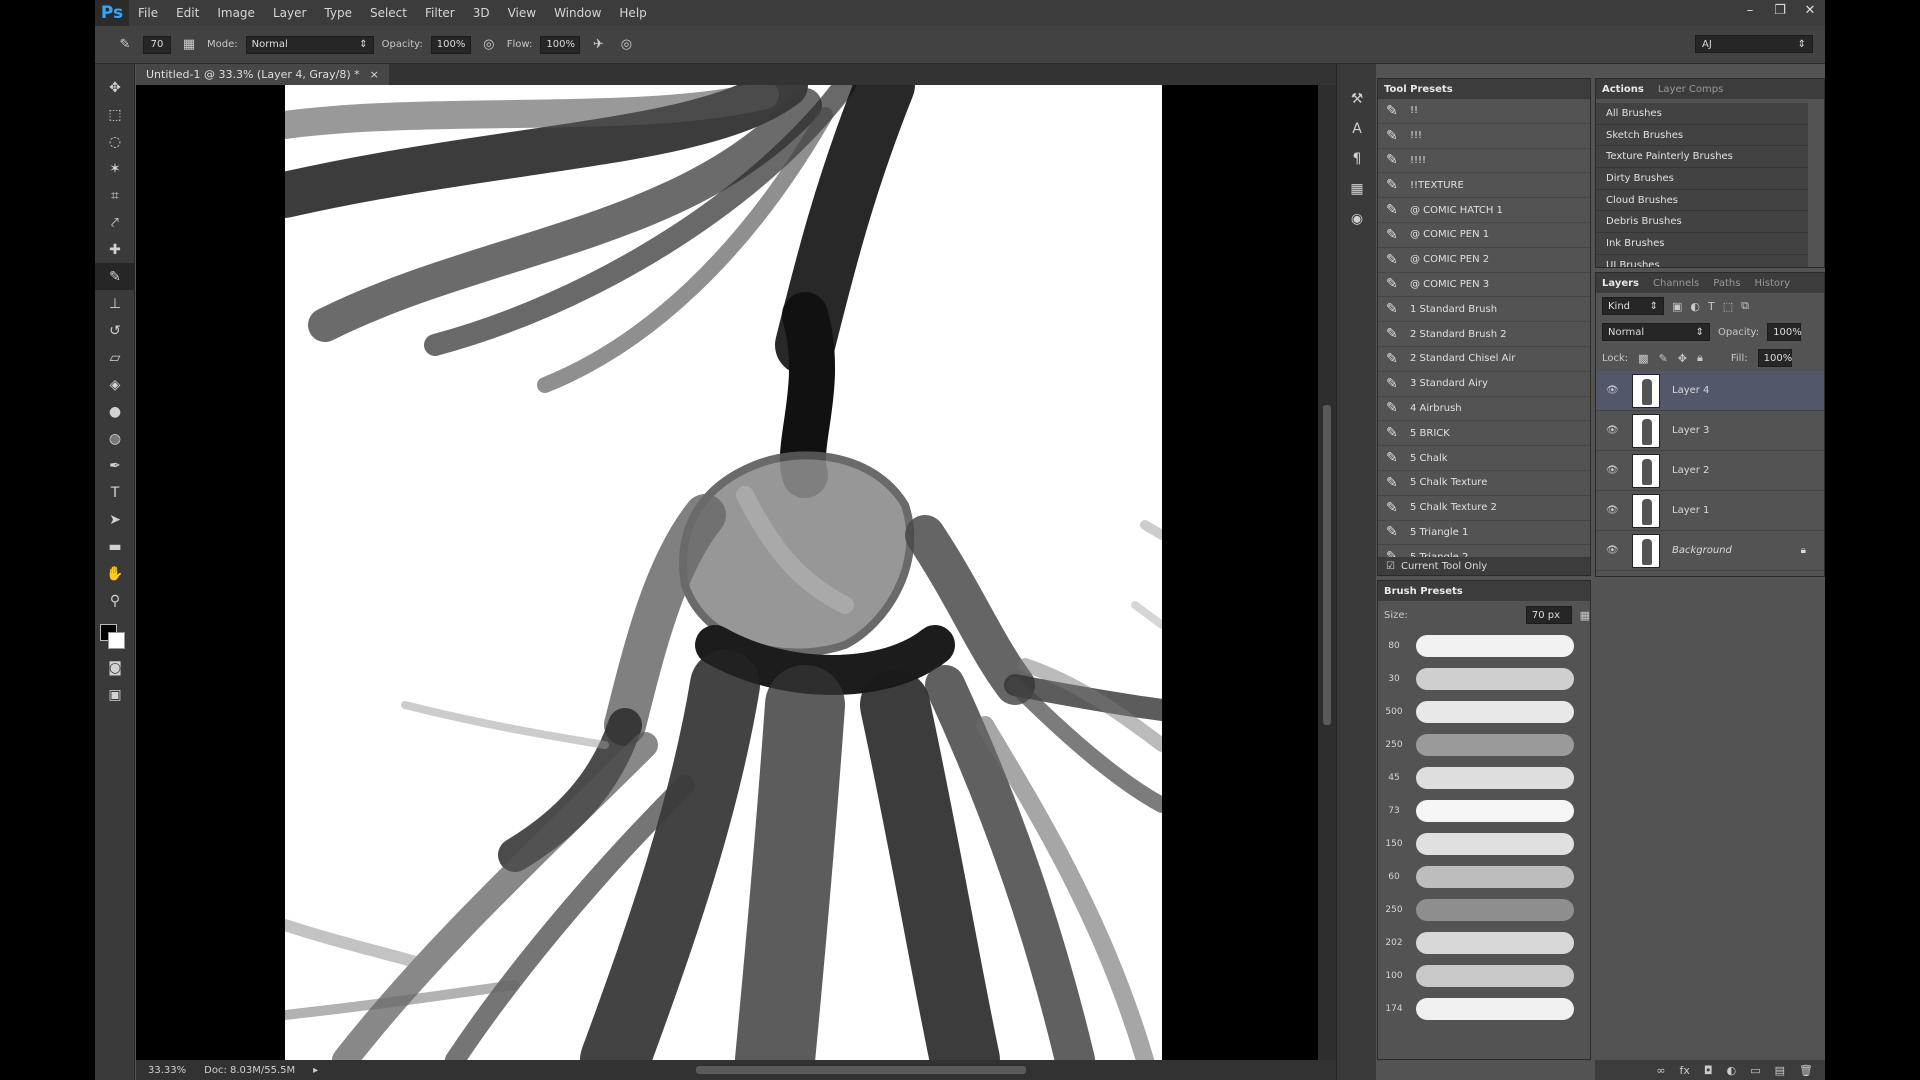 The image size is (1920, 1080). I want to click on layer-row: 👁︎ Layer 1, so click(1710, 511).